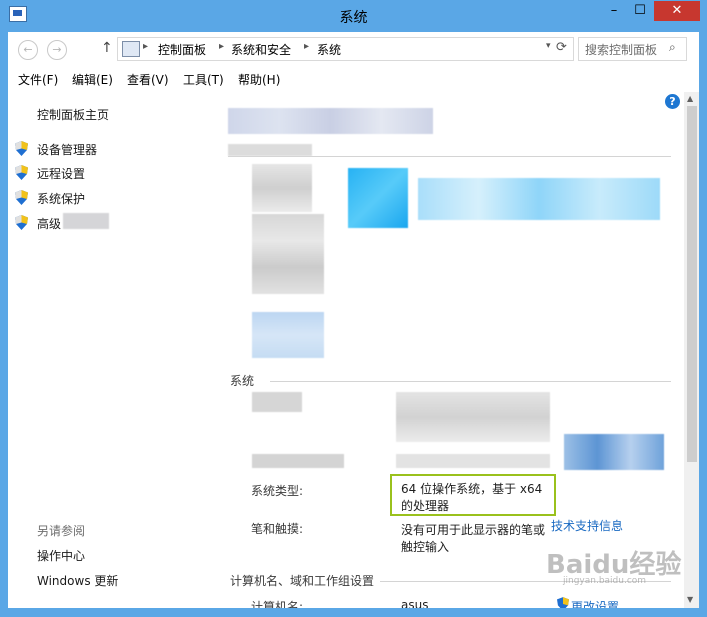 The image size is (707, 617). I want to click on sidebar-item-system-protection: 系统保护, so click(61, 198).